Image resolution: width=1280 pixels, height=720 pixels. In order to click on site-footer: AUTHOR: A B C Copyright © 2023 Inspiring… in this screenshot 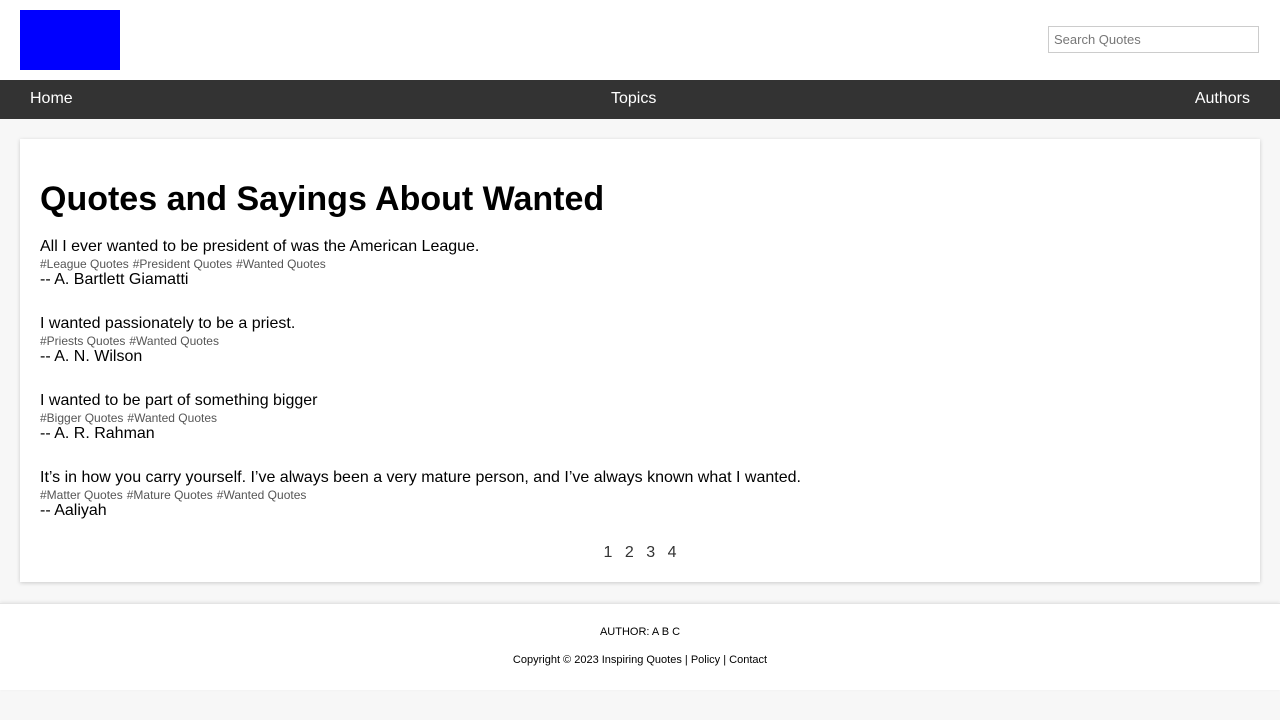, I will do `click(640, 646)`.